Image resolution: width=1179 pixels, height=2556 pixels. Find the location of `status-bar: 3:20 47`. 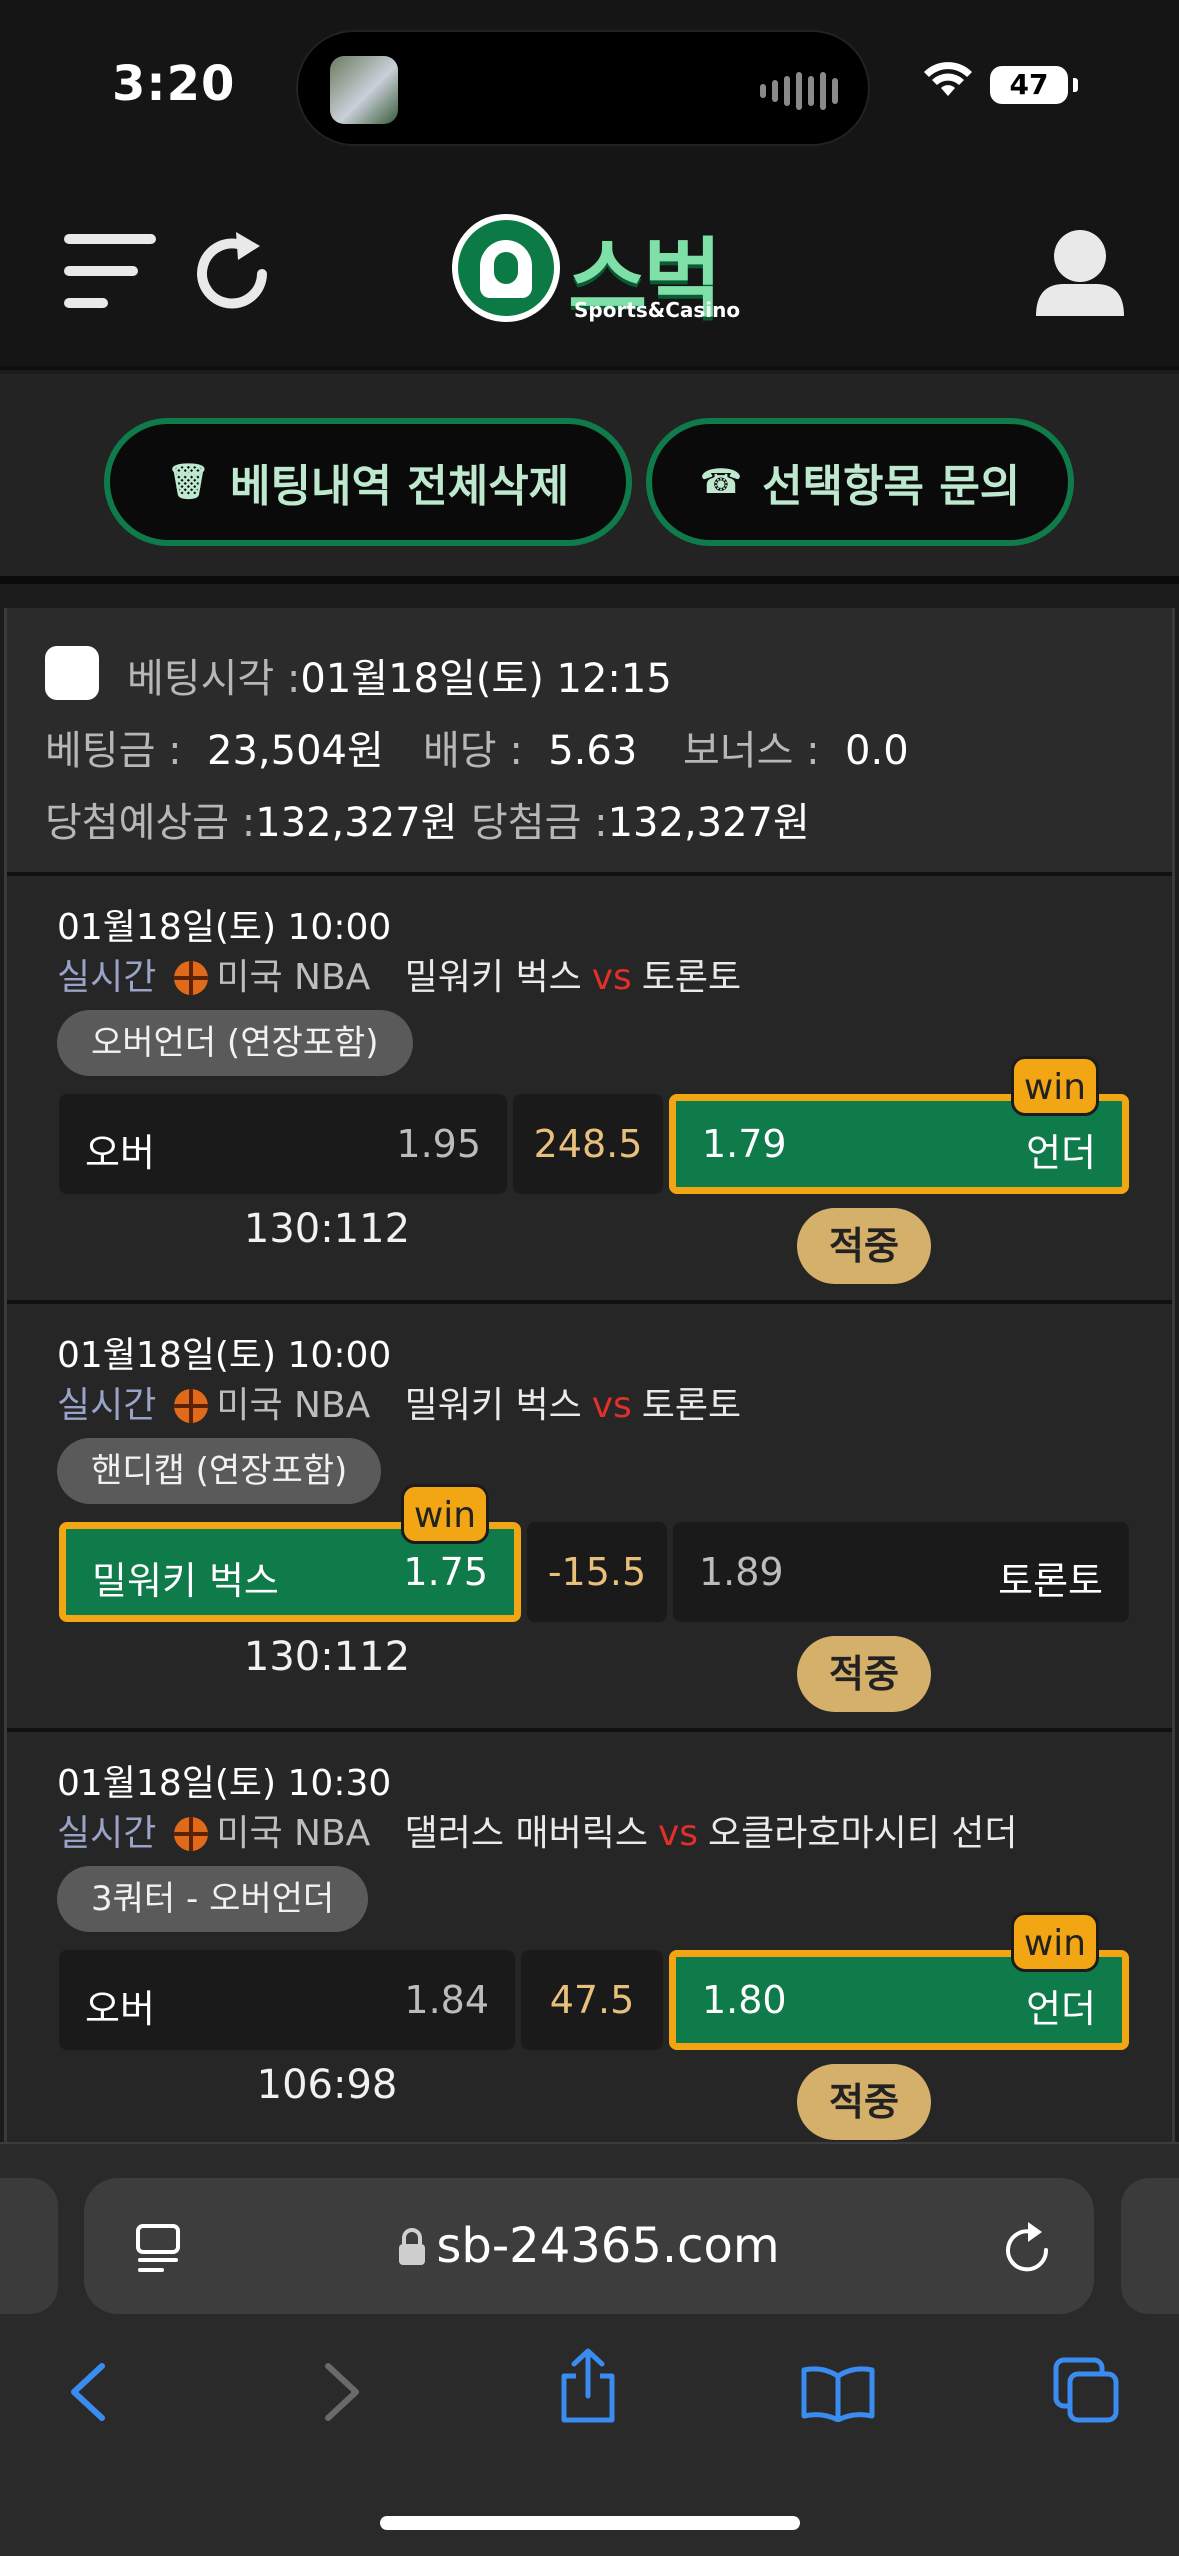

status-bar: 3:20 47 is located at coordinates (589, 85).